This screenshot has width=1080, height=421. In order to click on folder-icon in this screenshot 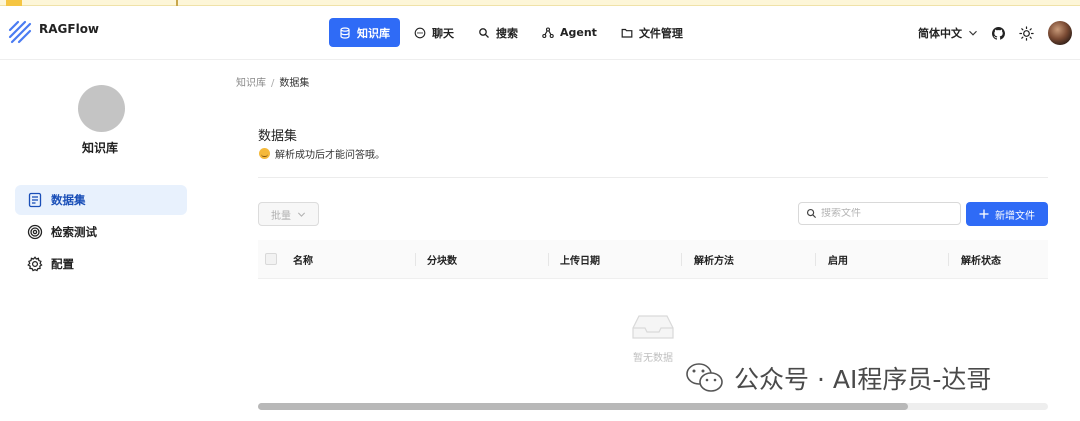, I will do `click(627, 33)`.